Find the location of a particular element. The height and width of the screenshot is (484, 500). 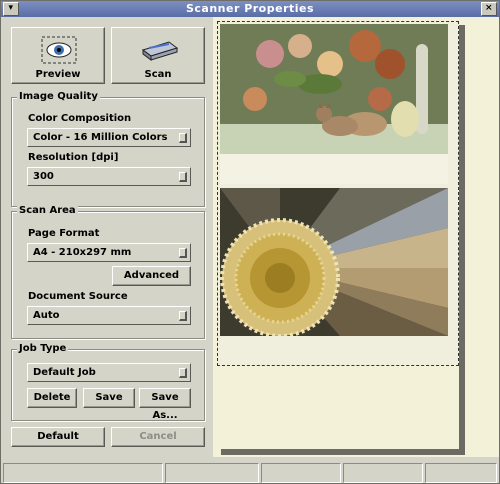

image-quality-title: Image Quality is located at coordinates (58, 96).